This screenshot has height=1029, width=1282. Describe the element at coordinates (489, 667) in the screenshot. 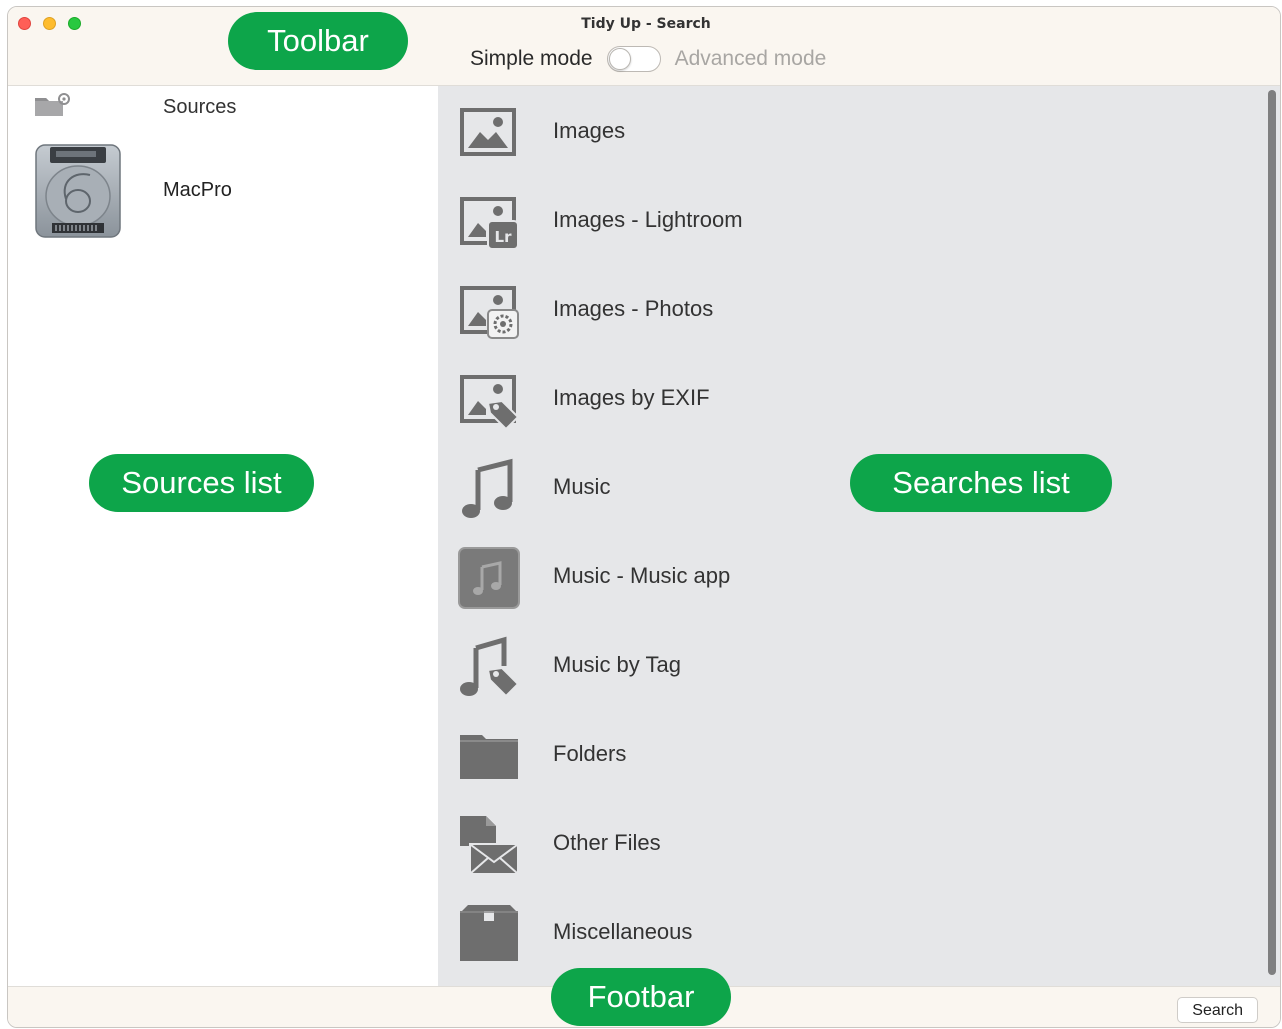

I see `music-tag-icon` at that location.